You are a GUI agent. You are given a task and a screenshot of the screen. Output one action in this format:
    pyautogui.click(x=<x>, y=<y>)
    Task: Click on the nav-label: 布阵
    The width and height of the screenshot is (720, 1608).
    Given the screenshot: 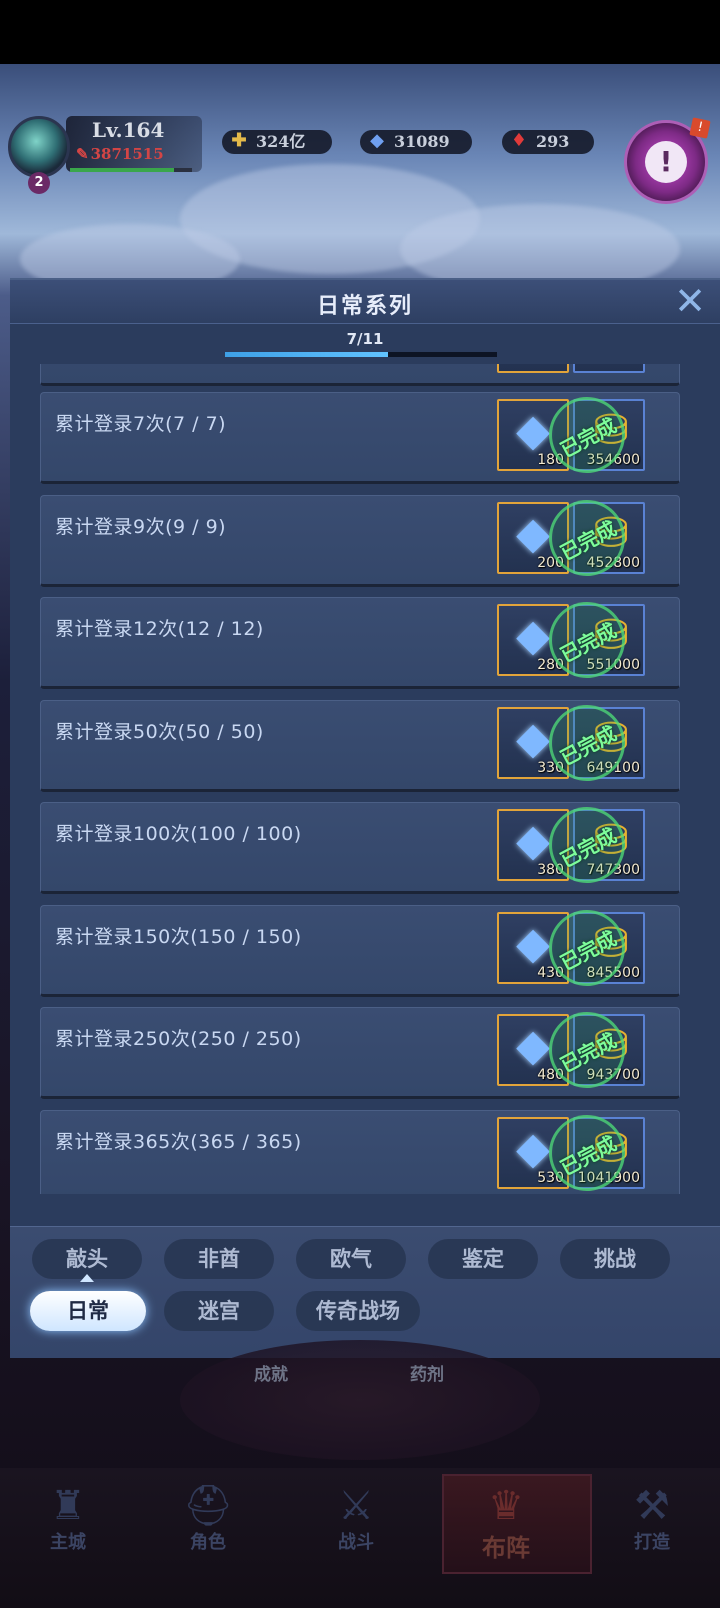 What is the action you would take?
    pyautogui.click(x=506, y=1547)
    